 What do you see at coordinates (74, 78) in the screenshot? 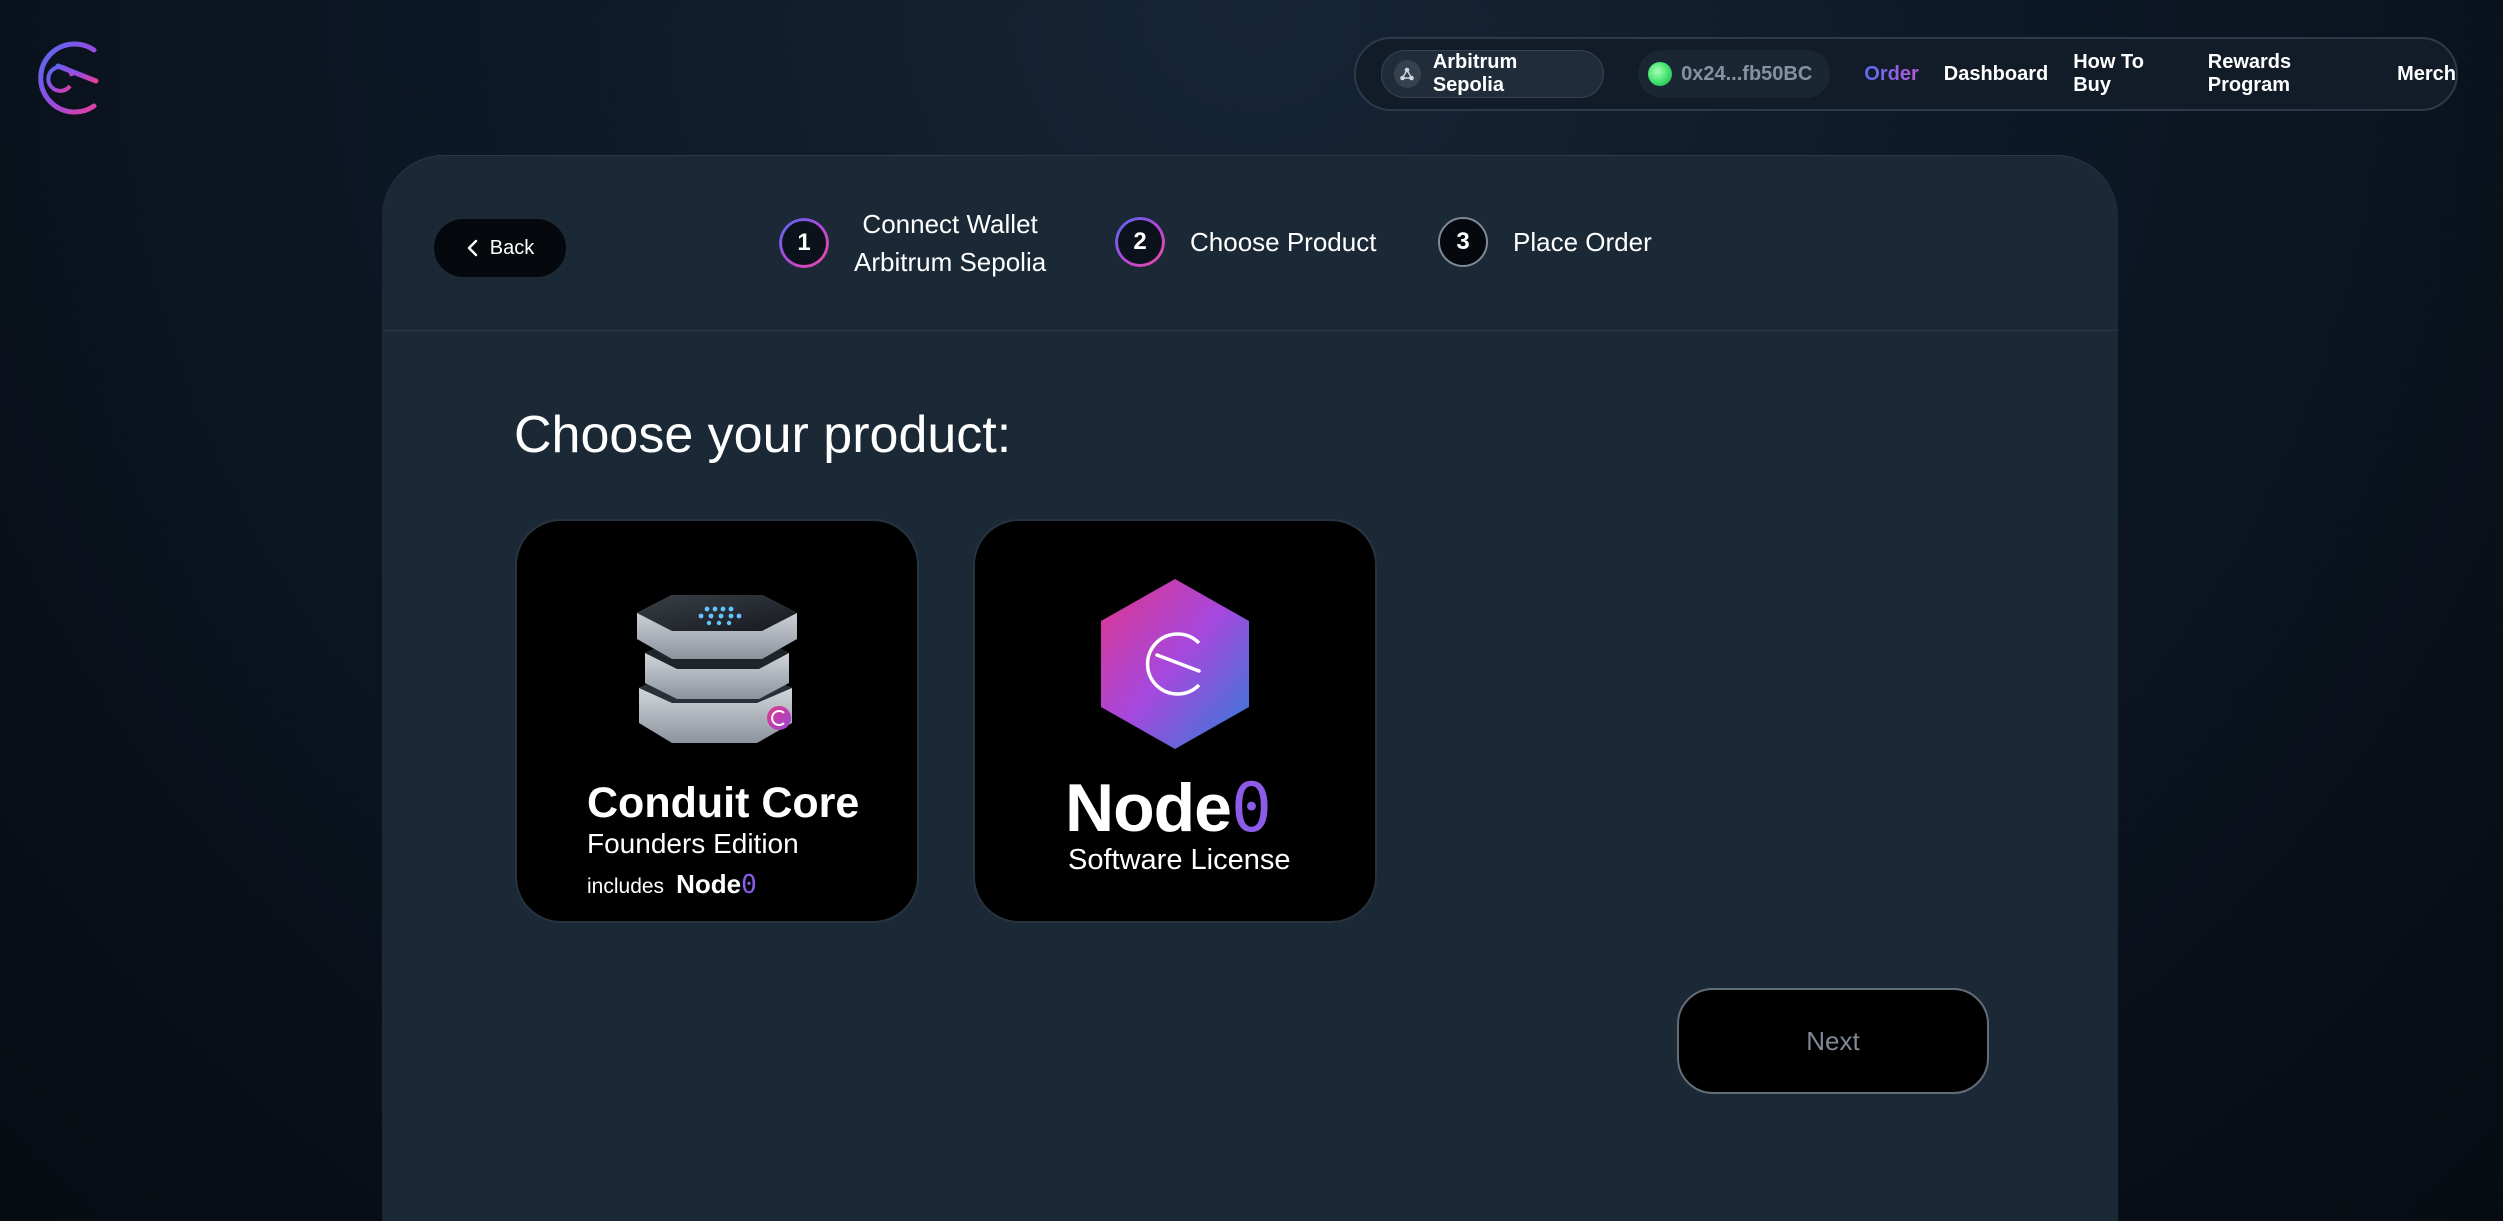
I see `conduit-logo-icon` at bounding box center [74, 78].